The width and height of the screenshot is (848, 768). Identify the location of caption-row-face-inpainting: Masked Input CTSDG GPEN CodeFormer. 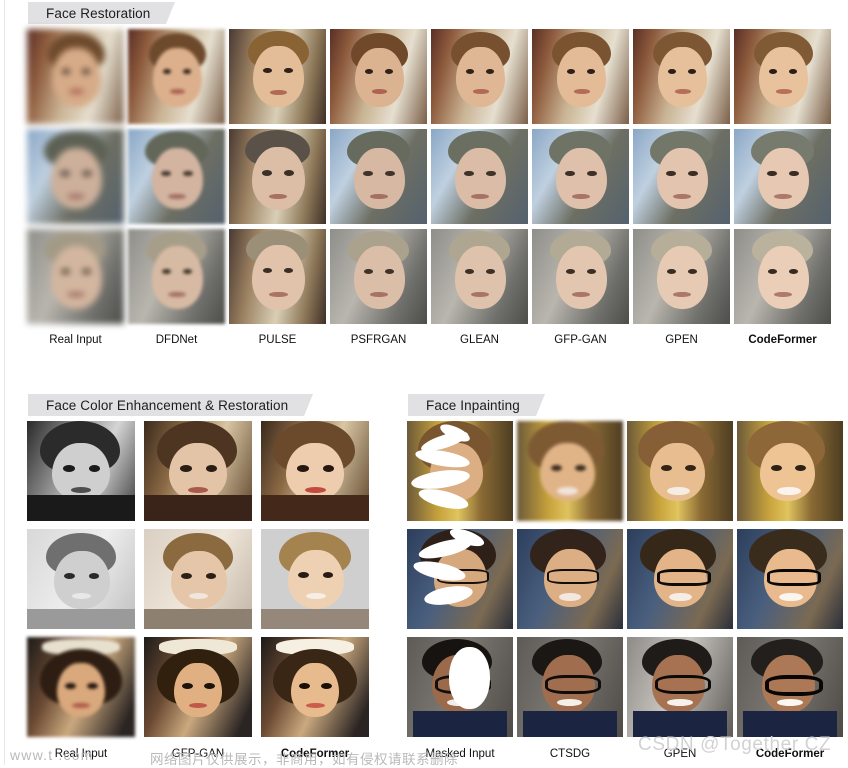
(624, 754).